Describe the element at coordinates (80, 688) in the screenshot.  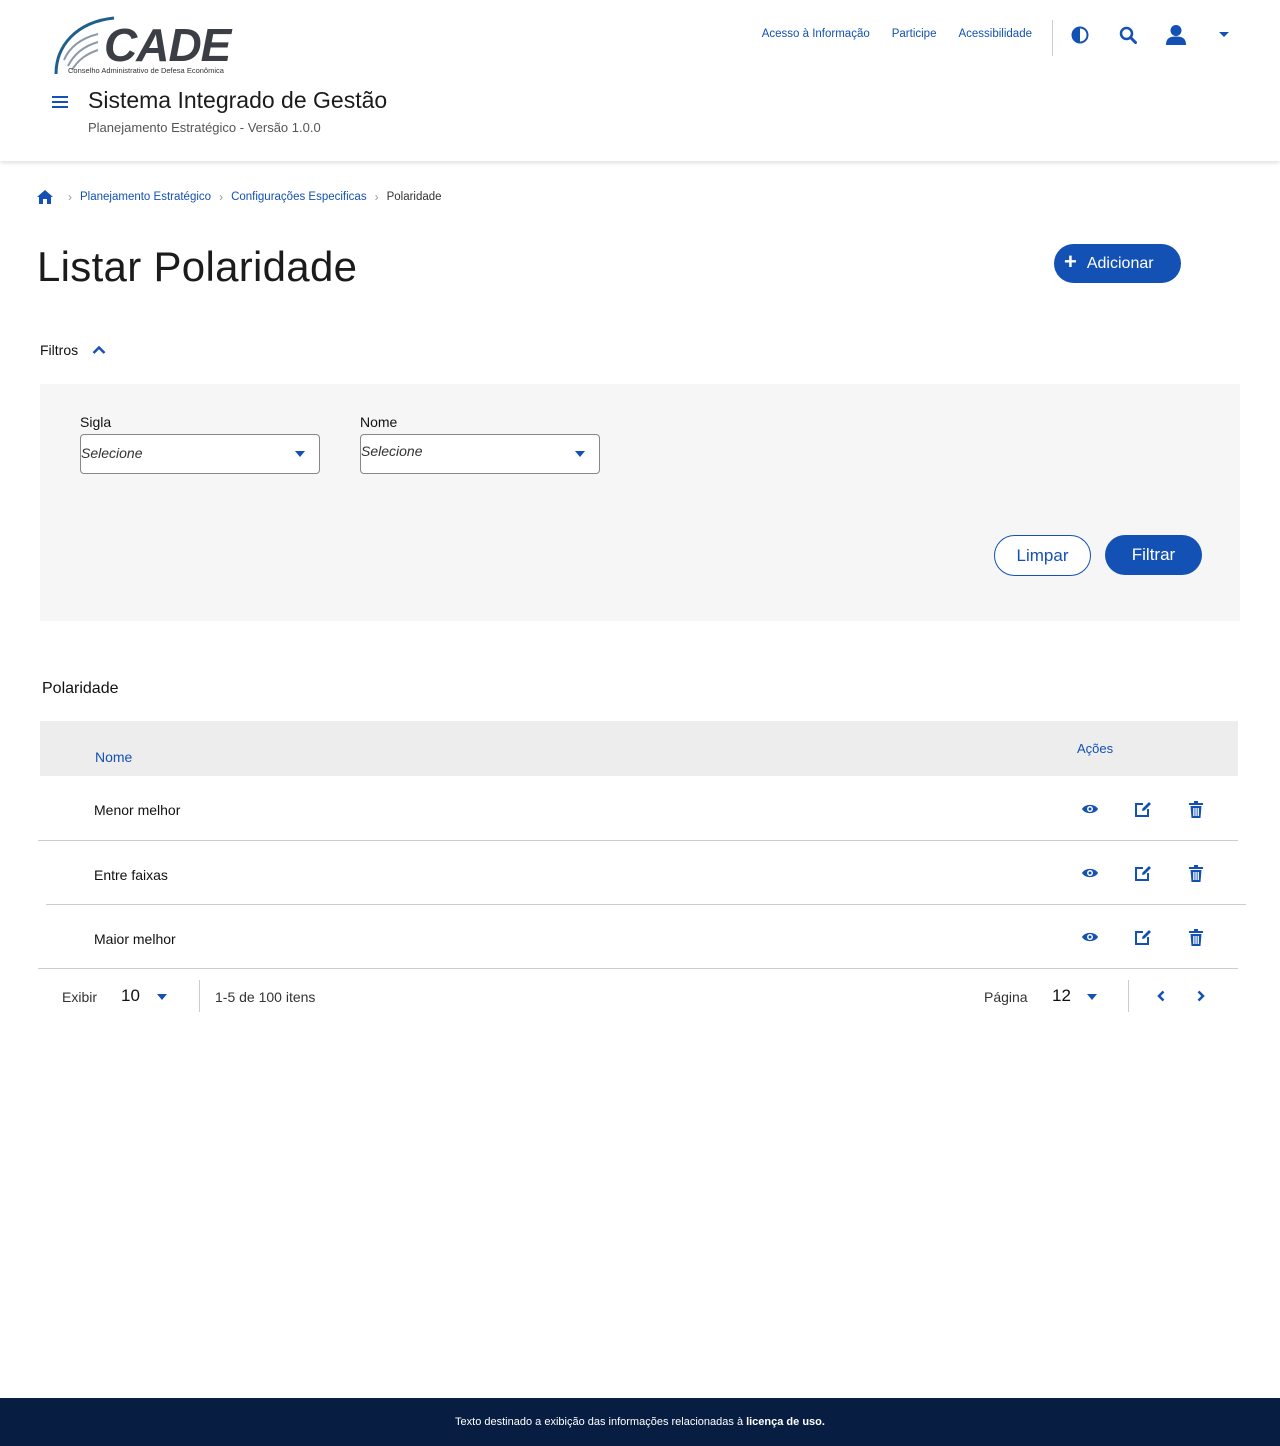
I see `table-title: Polaridade` at that location.